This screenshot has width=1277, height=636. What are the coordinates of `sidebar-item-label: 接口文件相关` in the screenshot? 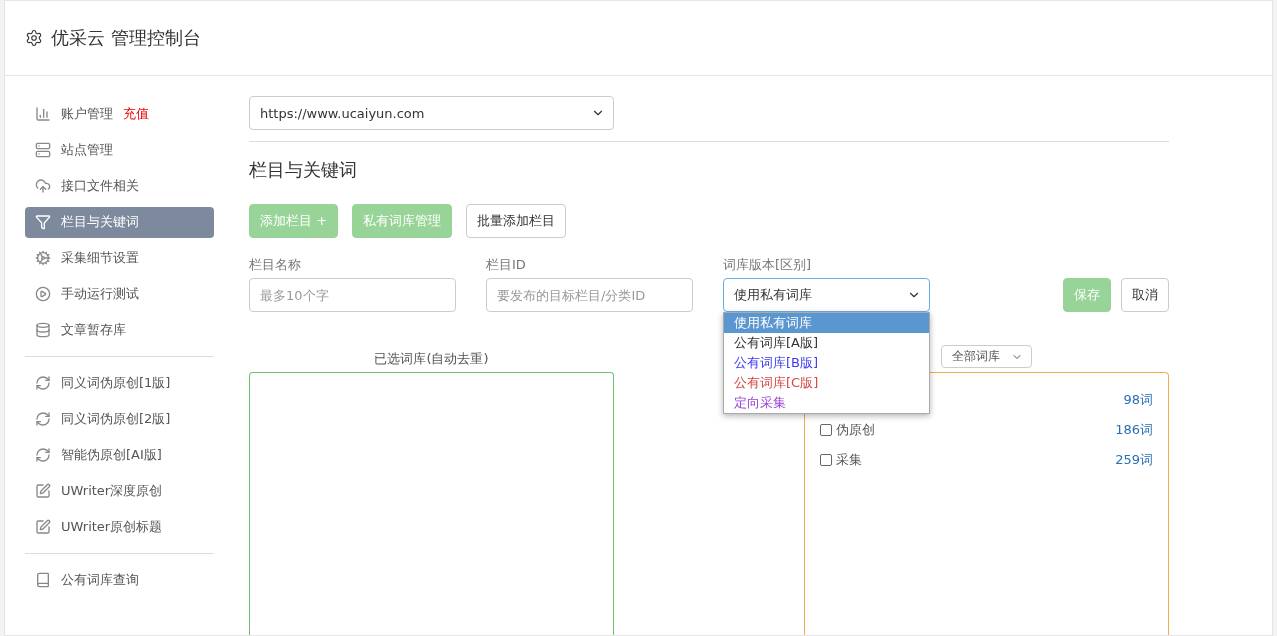 It's located at (100, 186).